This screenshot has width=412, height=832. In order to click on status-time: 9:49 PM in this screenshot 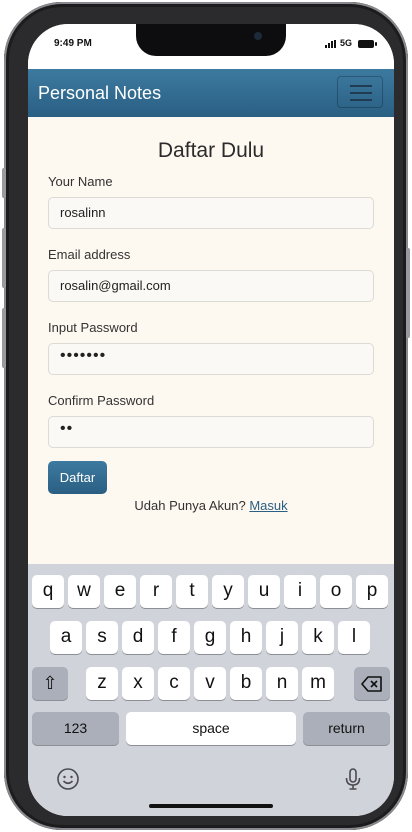, I will do `click(73, 43)`.